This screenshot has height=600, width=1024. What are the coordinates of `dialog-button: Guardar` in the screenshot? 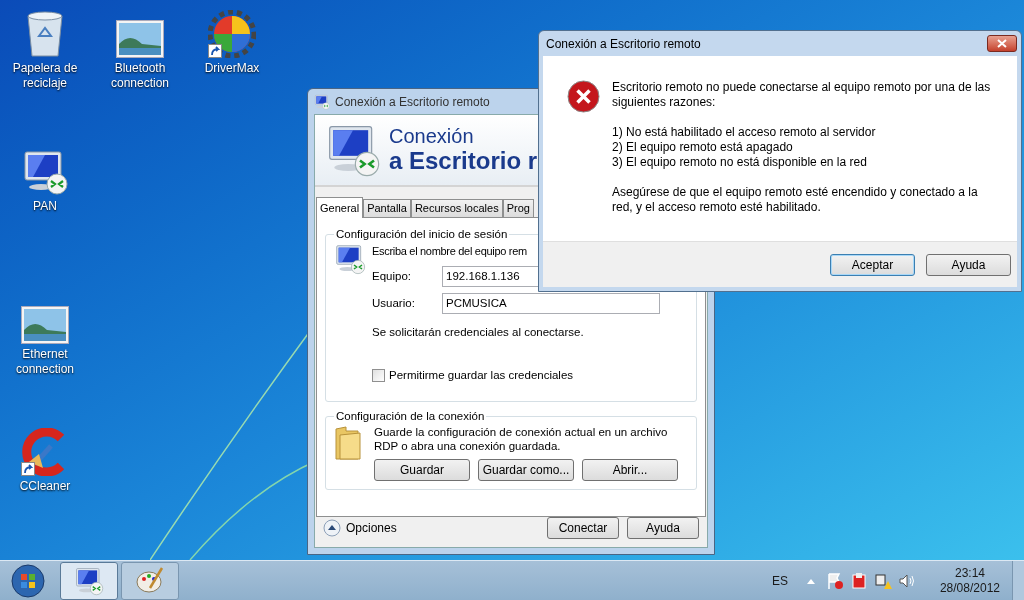 It's located at (422, 470).